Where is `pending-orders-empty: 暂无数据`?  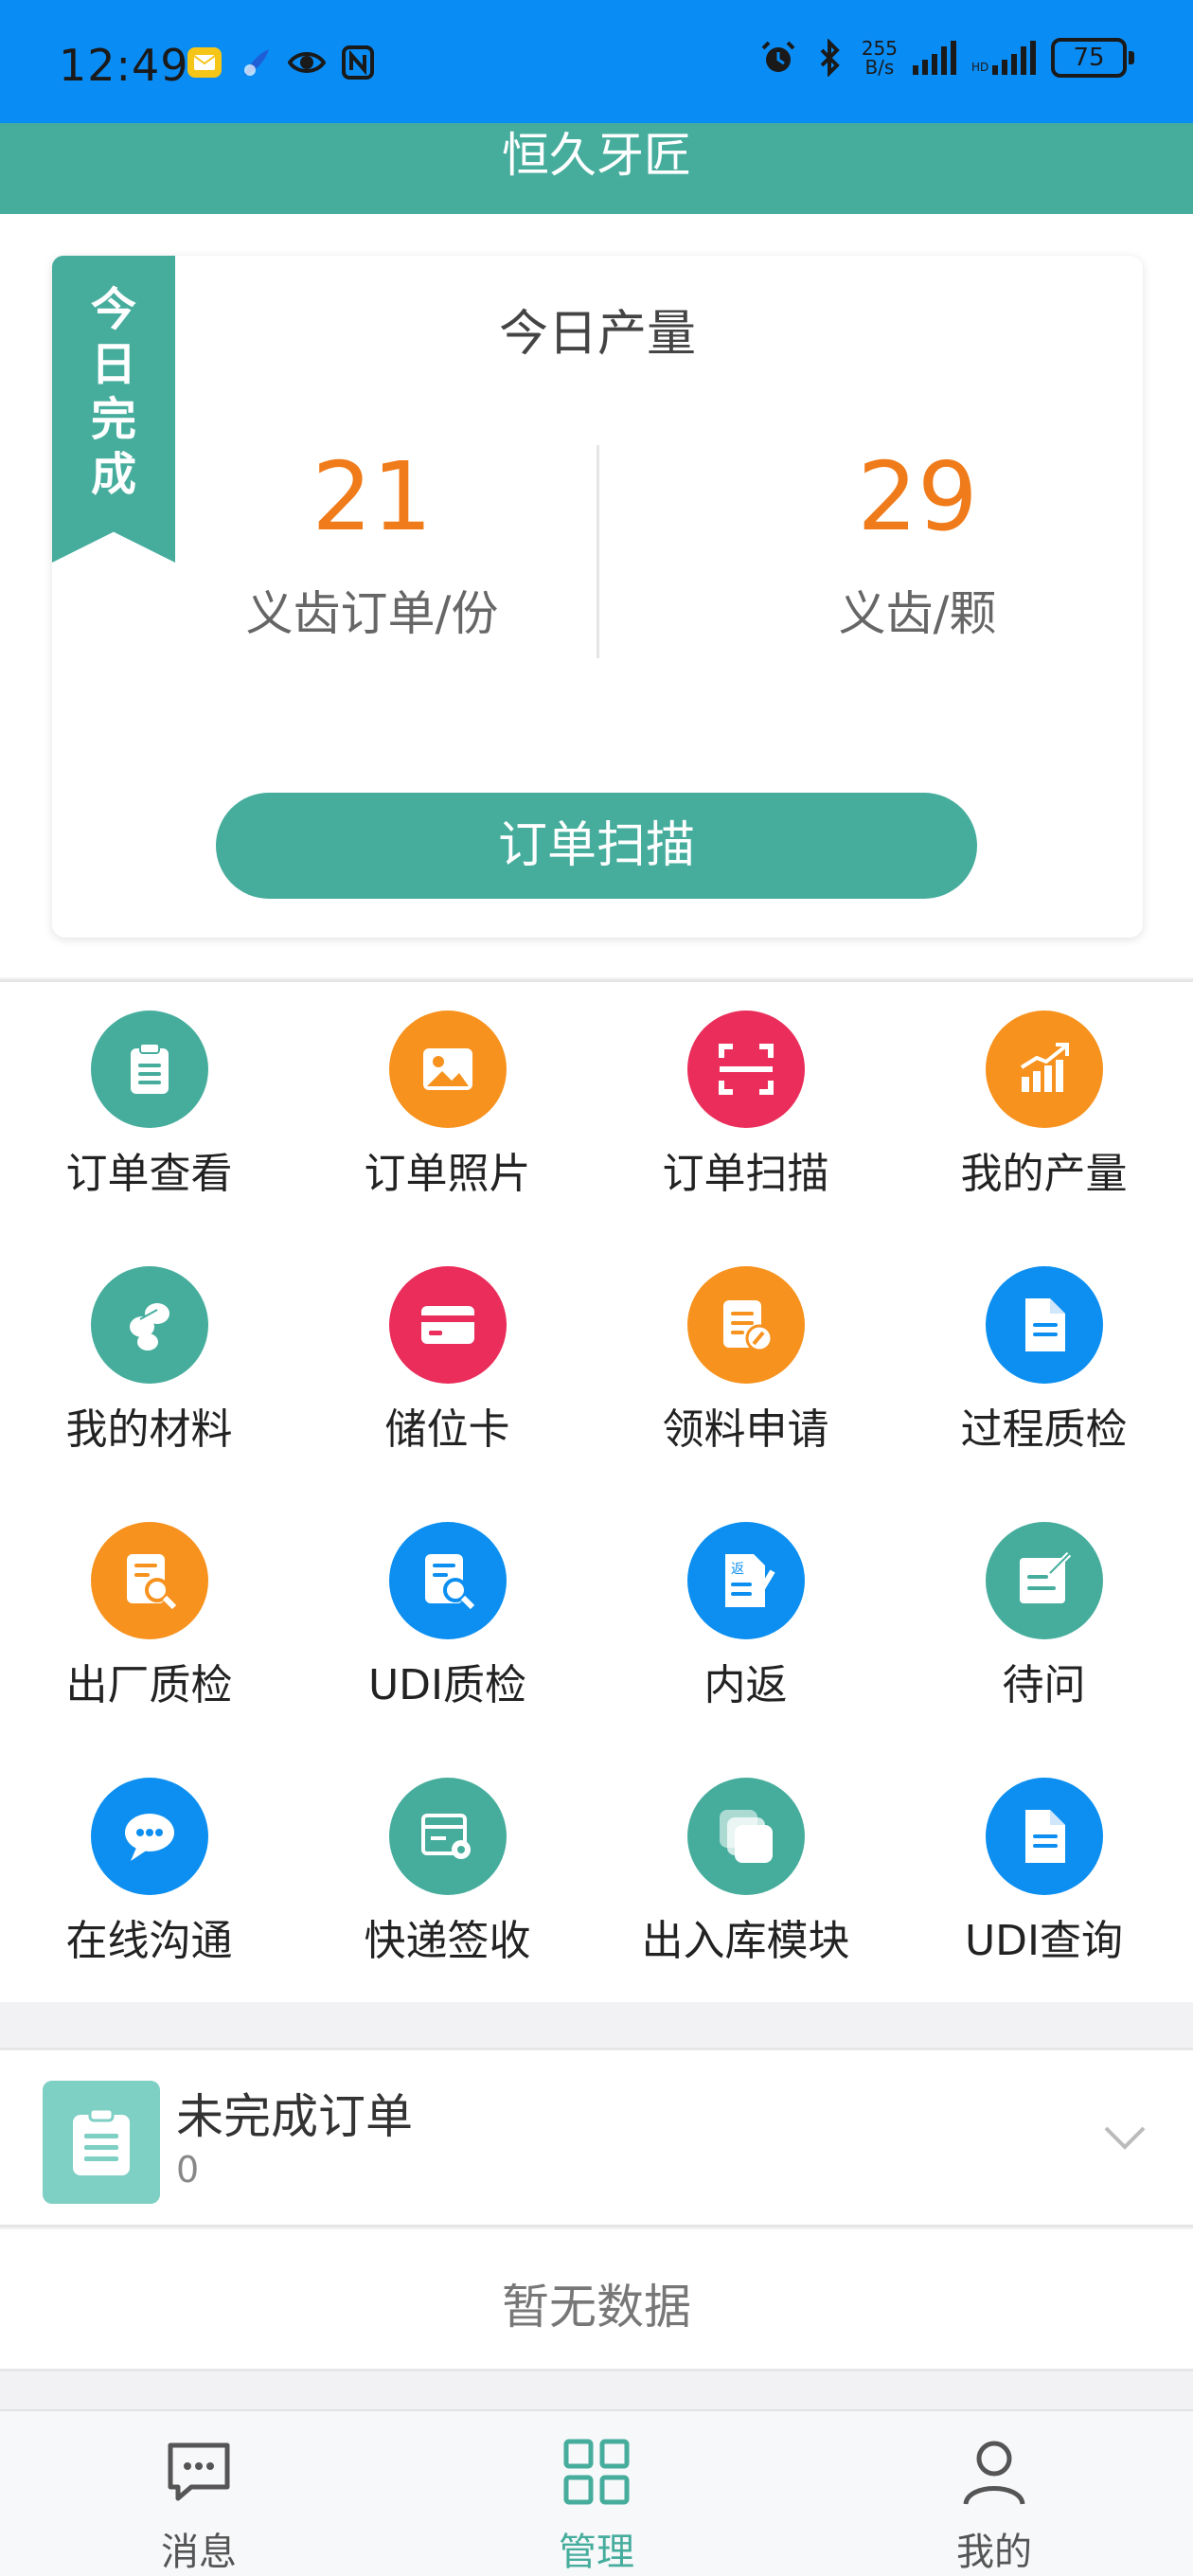
pending-orders-empty: 暂无数据 is located at coordinates (596, 2300).